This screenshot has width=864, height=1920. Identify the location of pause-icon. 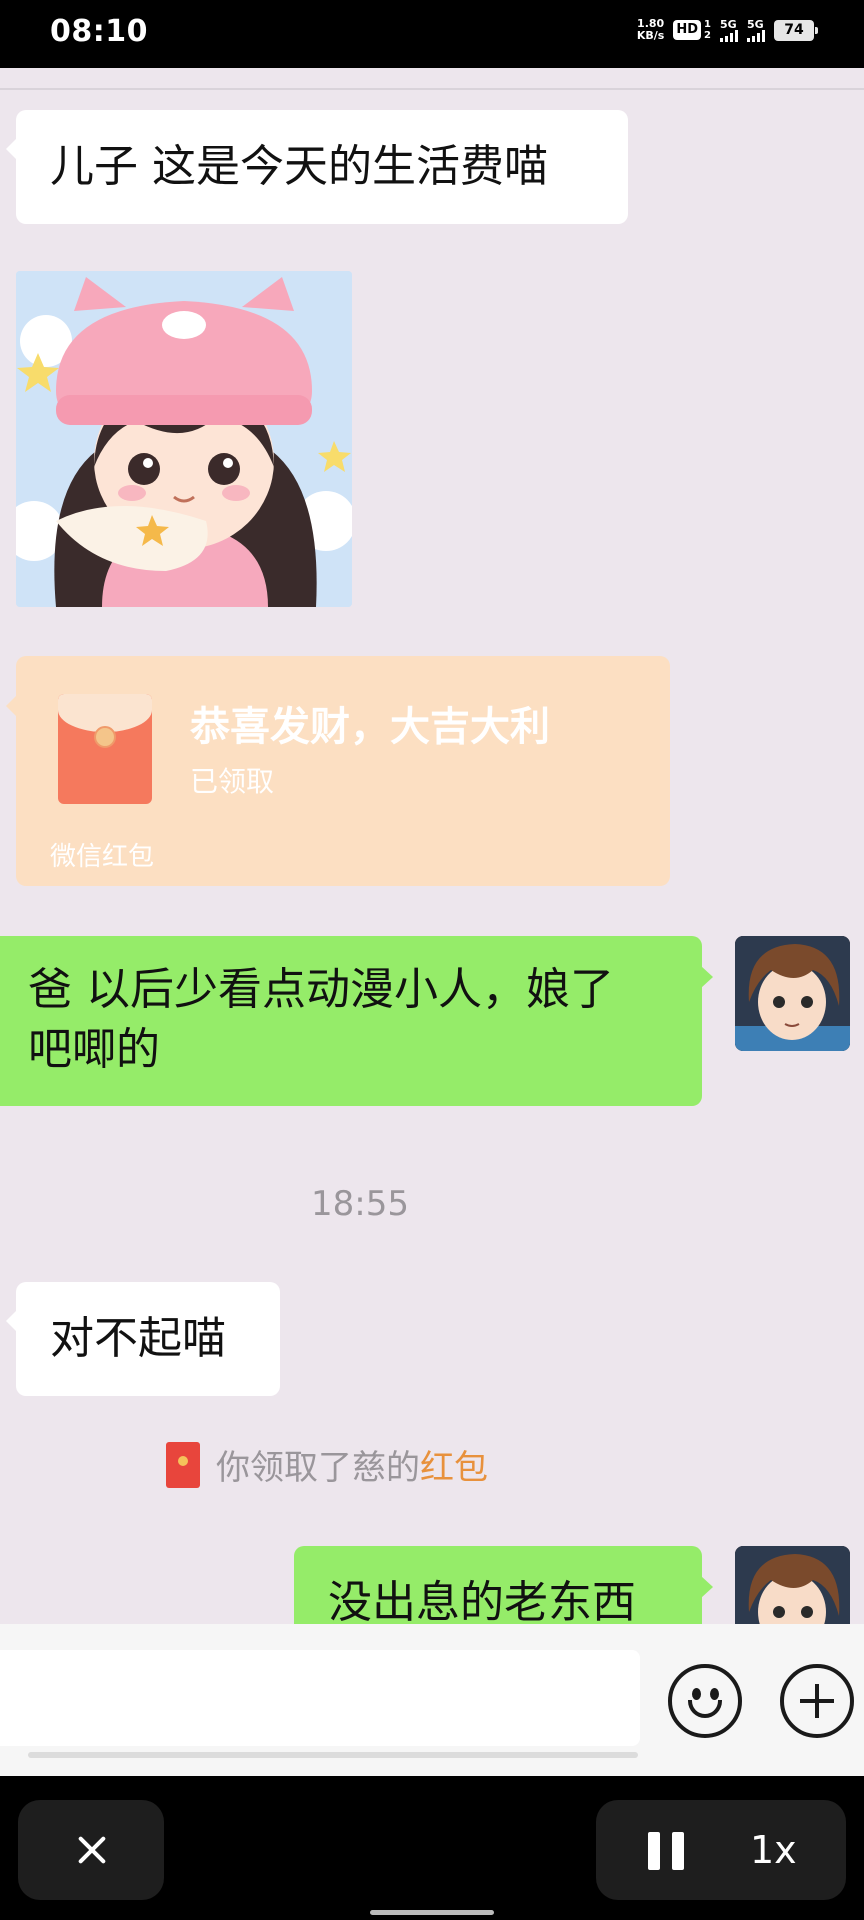
(667, 1851).